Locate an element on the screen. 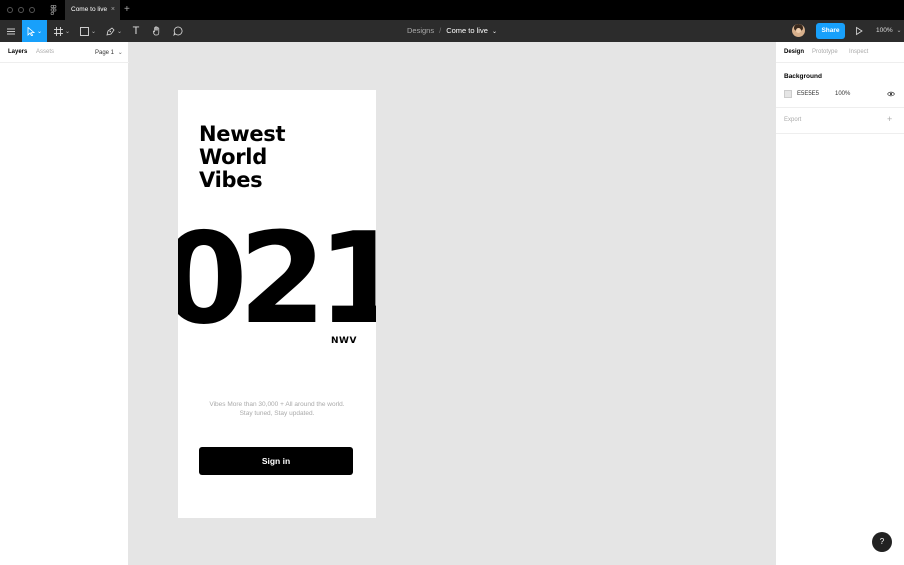 Image resolution: width=904 pixels, height=565 pixels. close-window-icon is located at coordinates (10, 10).